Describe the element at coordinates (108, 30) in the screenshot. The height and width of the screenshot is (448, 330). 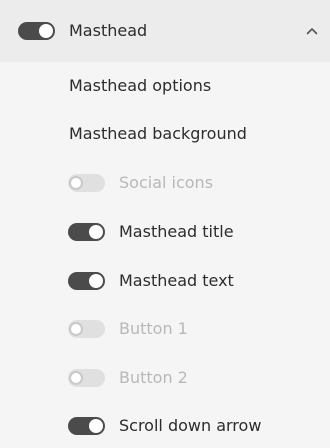
I see `masthead-section-title: Masthead` at that location.